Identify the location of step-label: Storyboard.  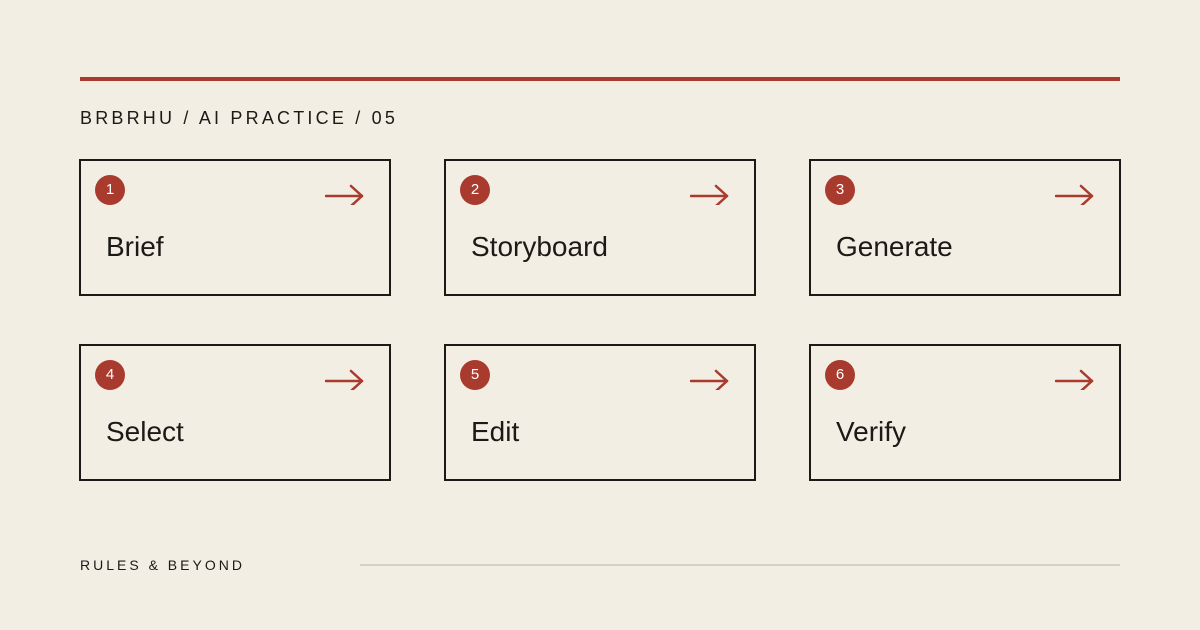
(539, 246).